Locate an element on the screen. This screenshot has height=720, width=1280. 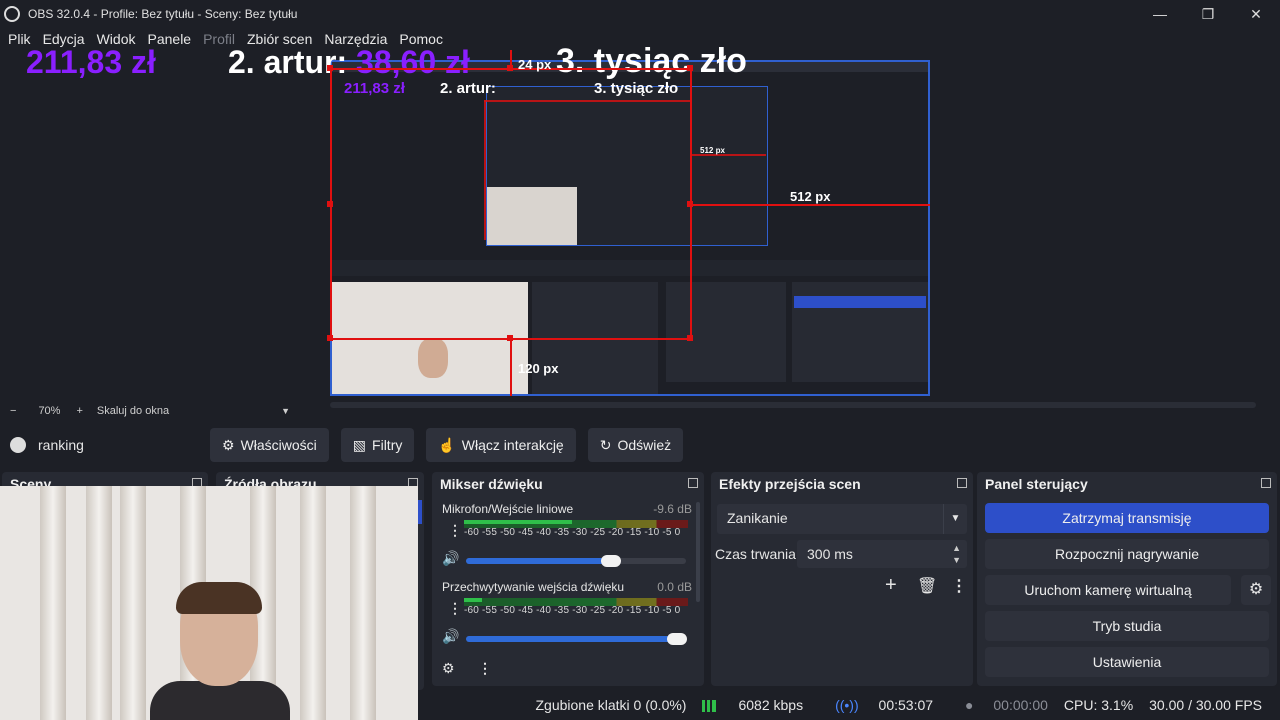
guide-bottom-label: 120 px is located at coordinates (538, 368).